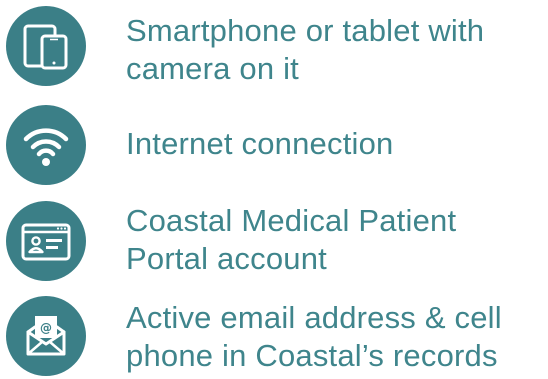  I want to click on requirement-label-internet: Internet connection, so click(336, 144).